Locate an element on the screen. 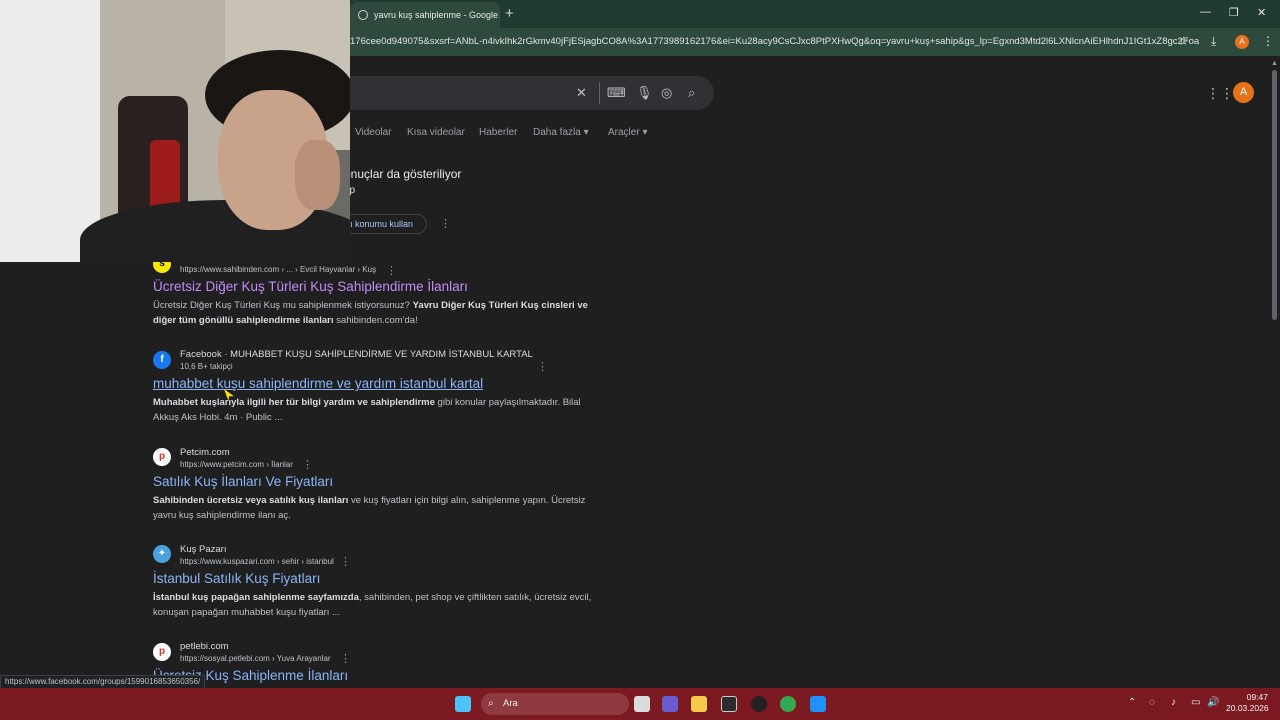  tab-videos: Videolar is located at coordinates (373, 132).